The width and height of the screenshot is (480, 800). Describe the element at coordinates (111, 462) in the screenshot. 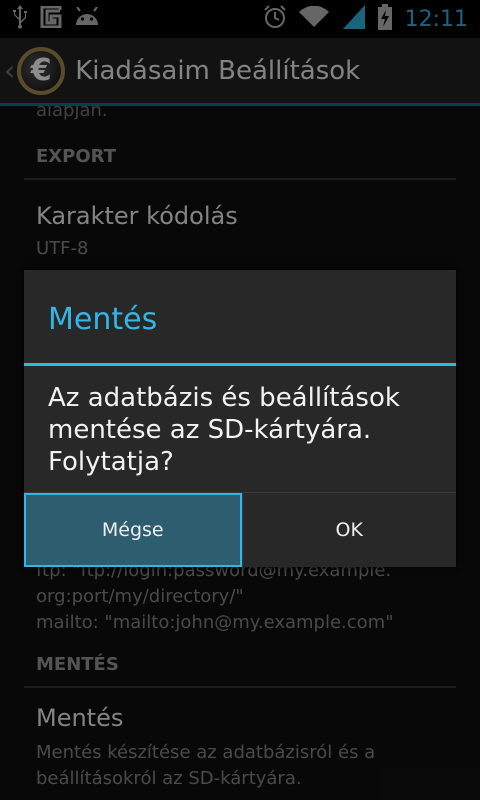

I see `message-line: Folytatja?` at that location.